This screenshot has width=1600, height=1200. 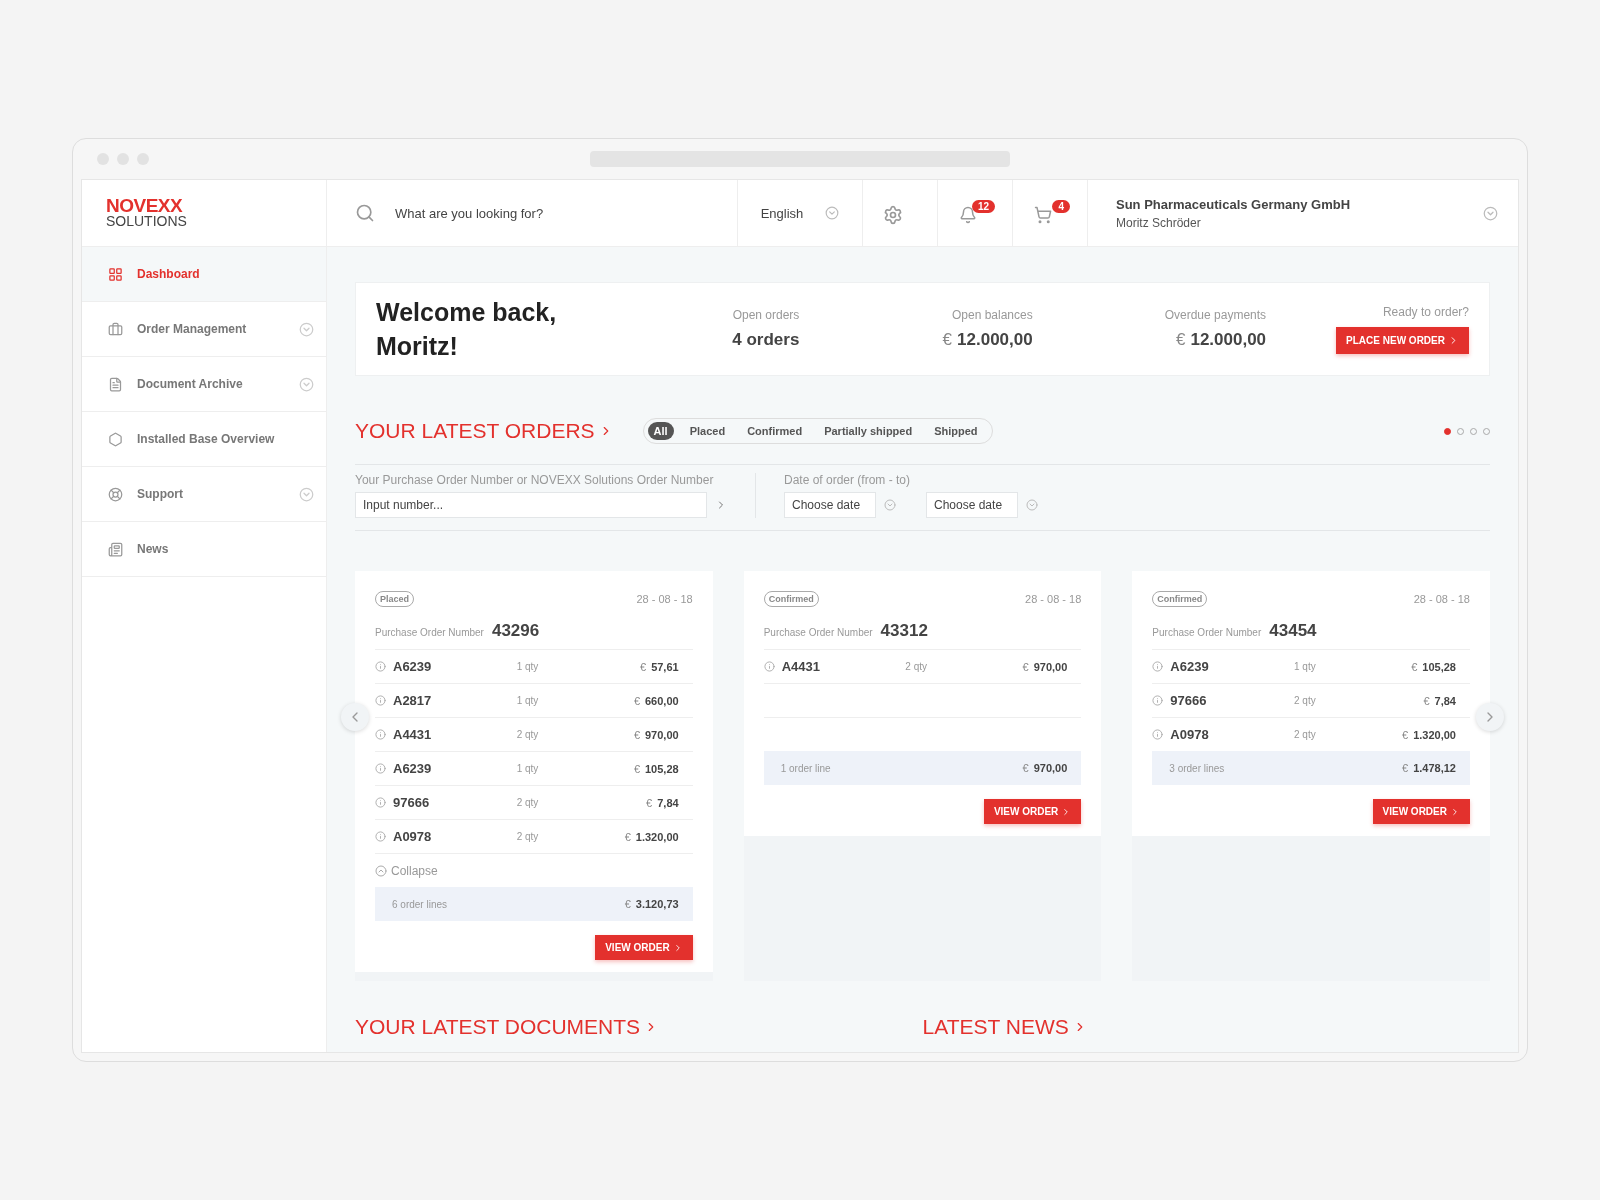 What do you see at coordinates (204, 274) in the screenshot?
I see `sidebar-item: Dashboard` at bounding box center [204, 274].